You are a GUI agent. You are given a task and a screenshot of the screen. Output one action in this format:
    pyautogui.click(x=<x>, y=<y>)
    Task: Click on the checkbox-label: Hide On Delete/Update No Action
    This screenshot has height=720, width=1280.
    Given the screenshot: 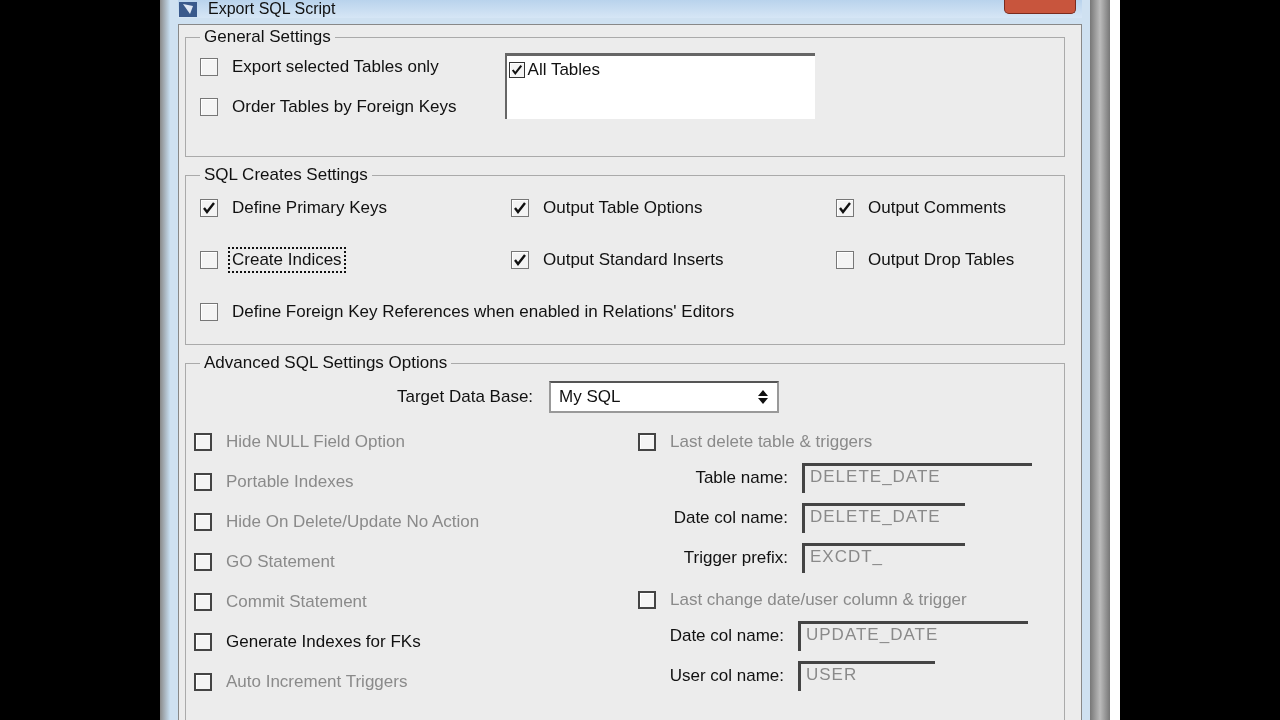 What is the action you would take?
    pyautogui.click(x=353, y=522)
    